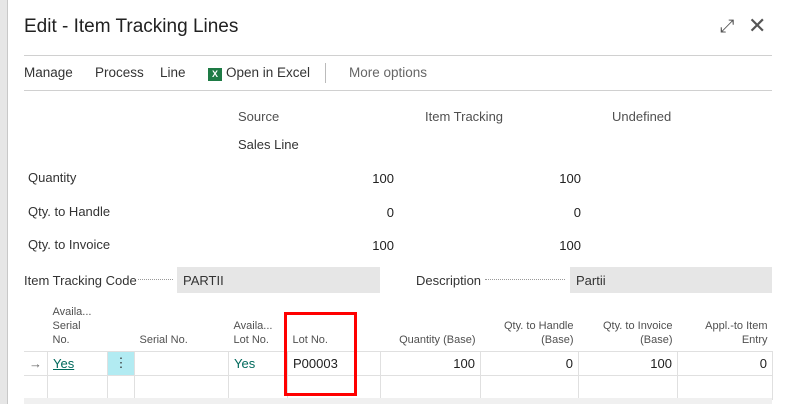 This screenshot has width=788, height=404. What do you see at coordinates (48, 72) in the screenshot?
I see `menu-manage: Manage` at bounding box center [48, 72].